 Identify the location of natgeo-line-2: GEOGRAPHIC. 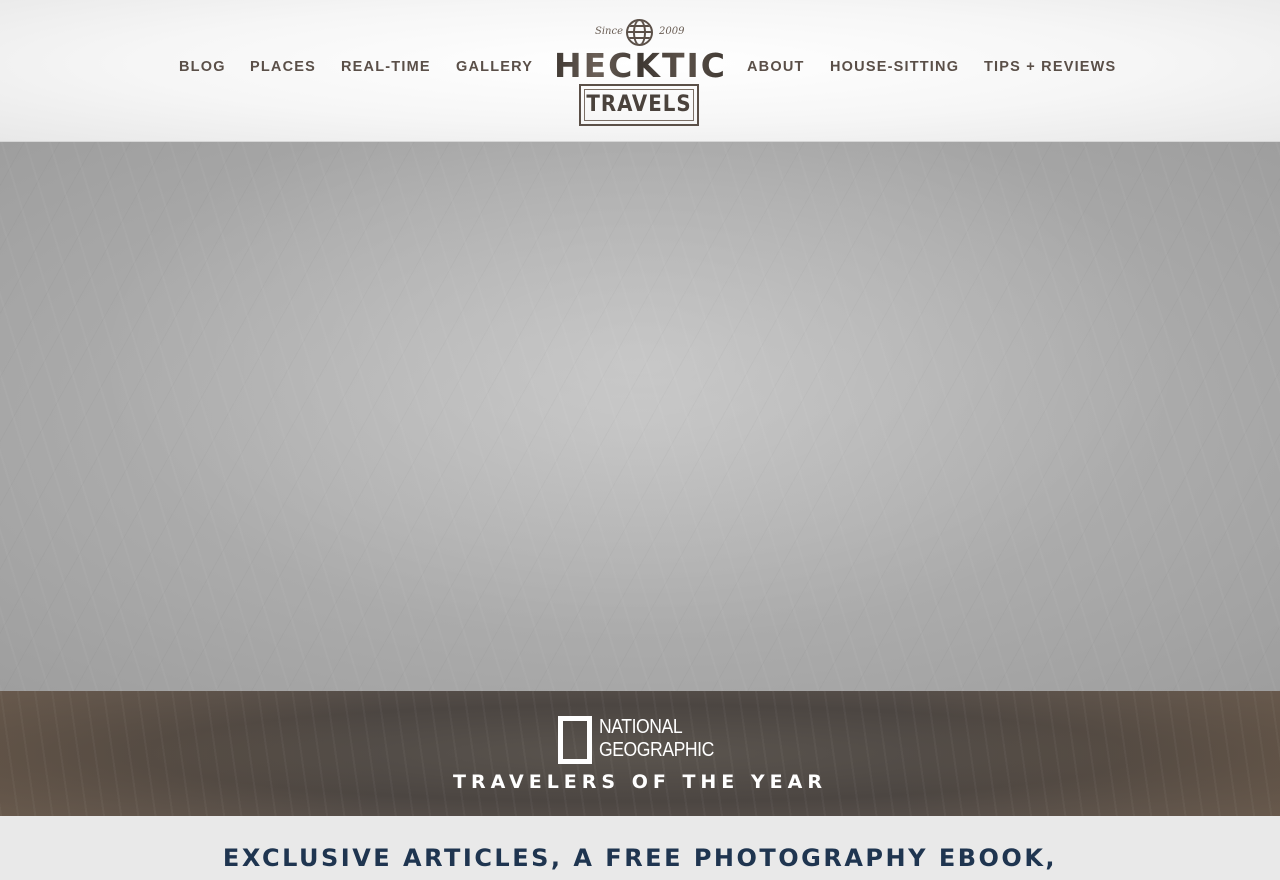
(656, 750).